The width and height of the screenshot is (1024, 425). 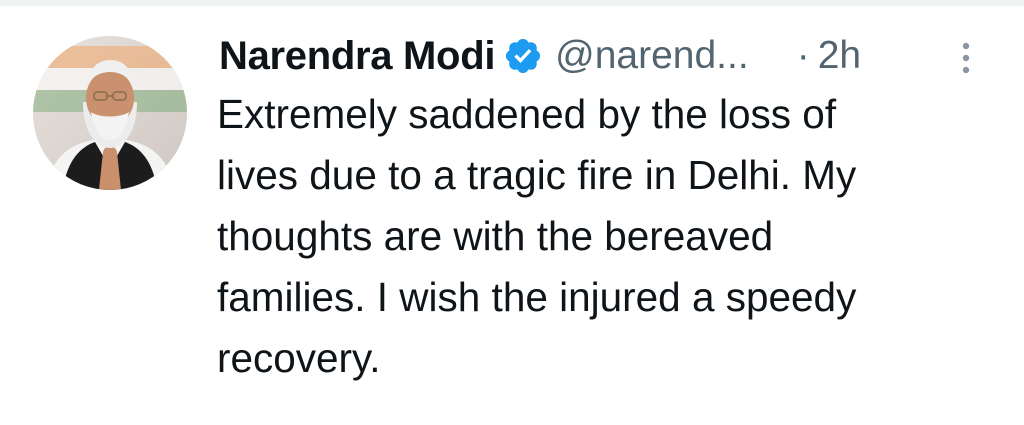 What do you see at coordinates (357, 56) in the screenshot?
I see `author-name: Narendra Modi` at bounding box center [357, 56].